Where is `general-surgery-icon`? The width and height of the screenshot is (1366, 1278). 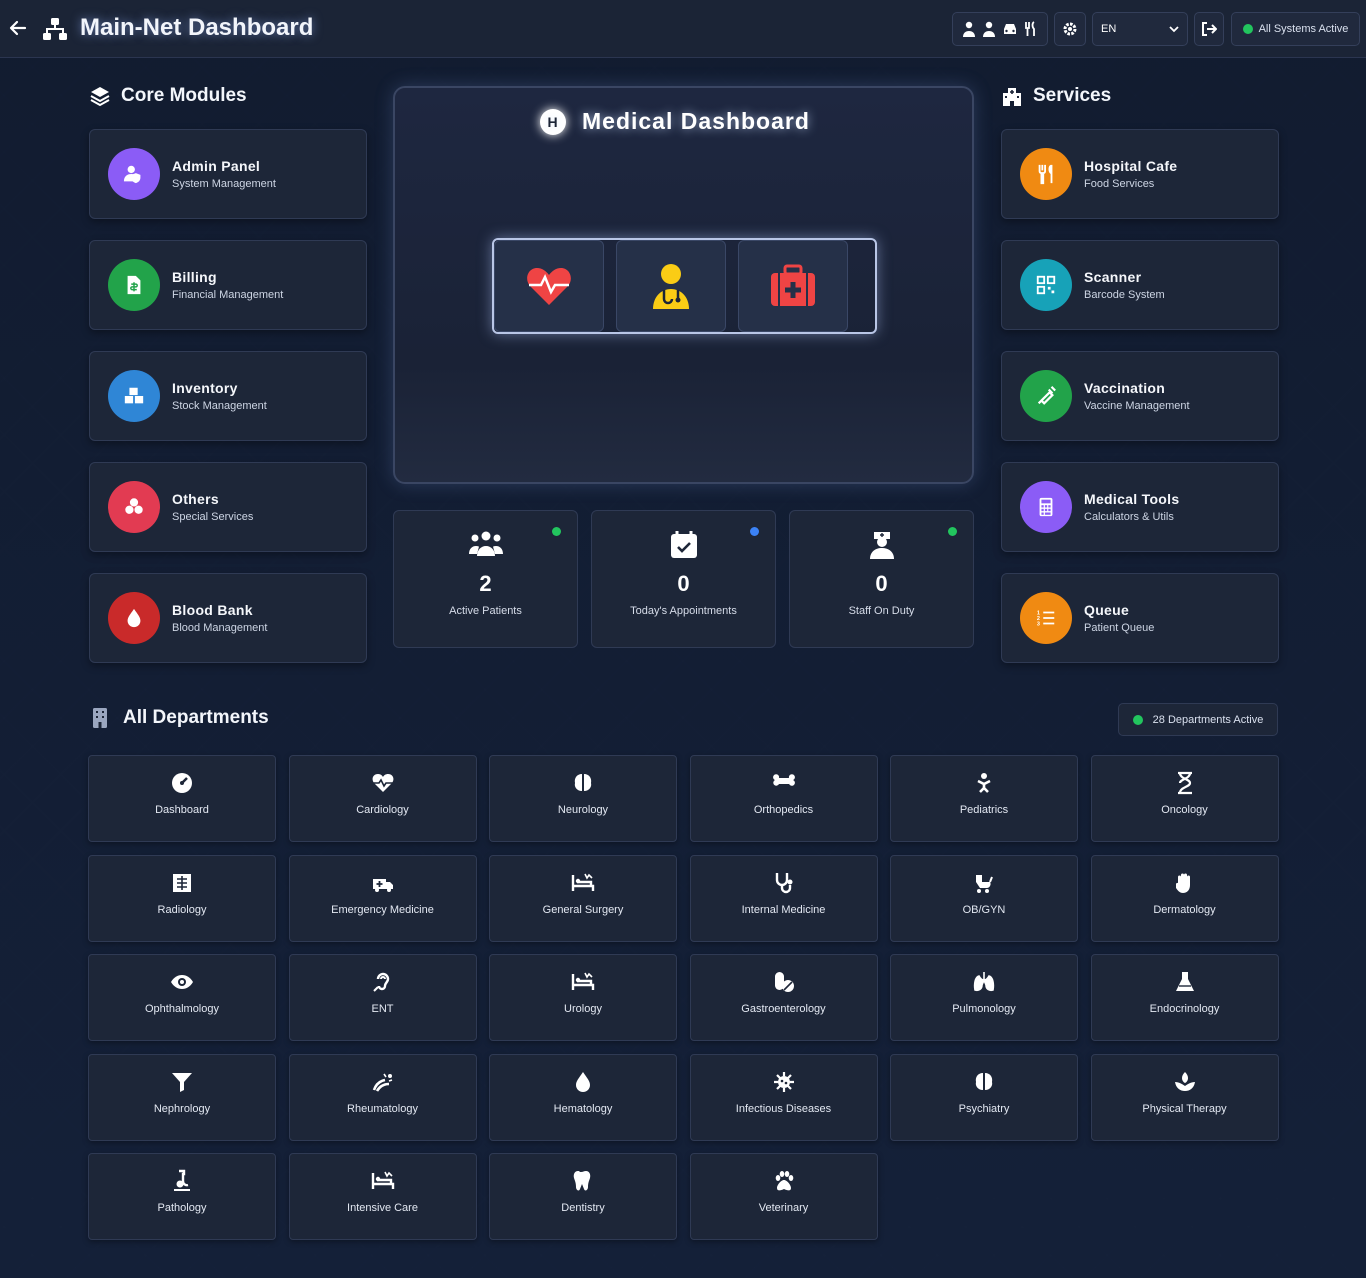 general-surgery-icon is located at coordinates (583, 883).